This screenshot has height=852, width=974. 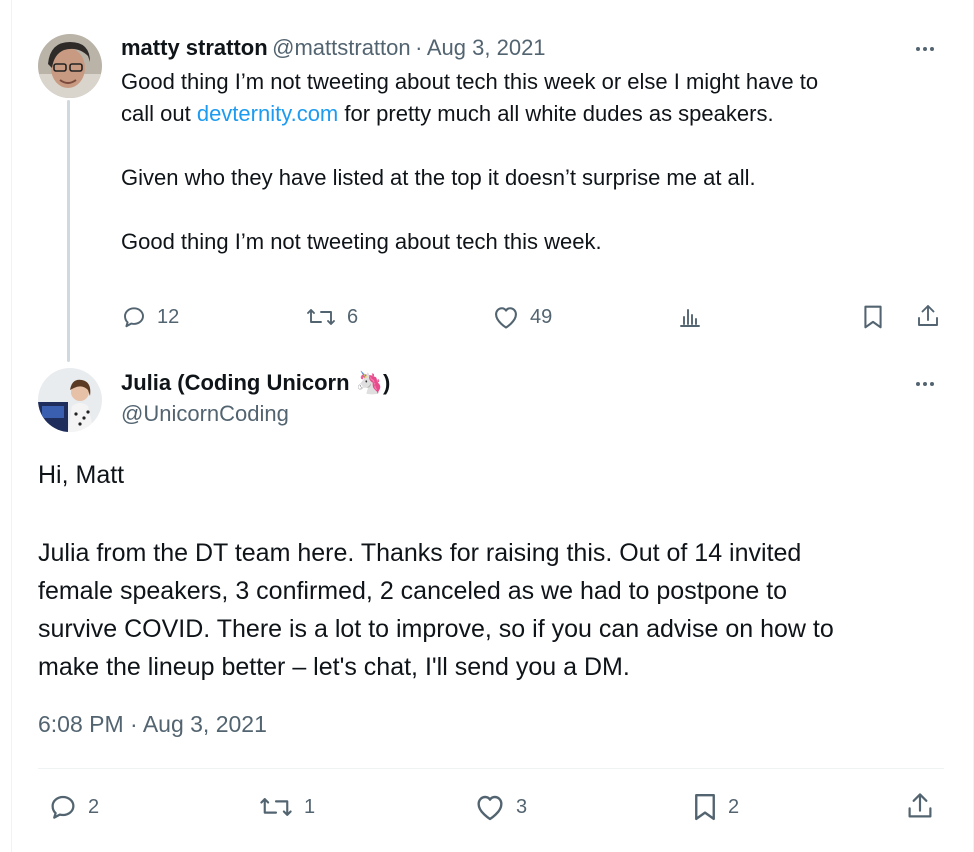 I want to click on devternity-link: devternity.com, so click(x=267, y=113).